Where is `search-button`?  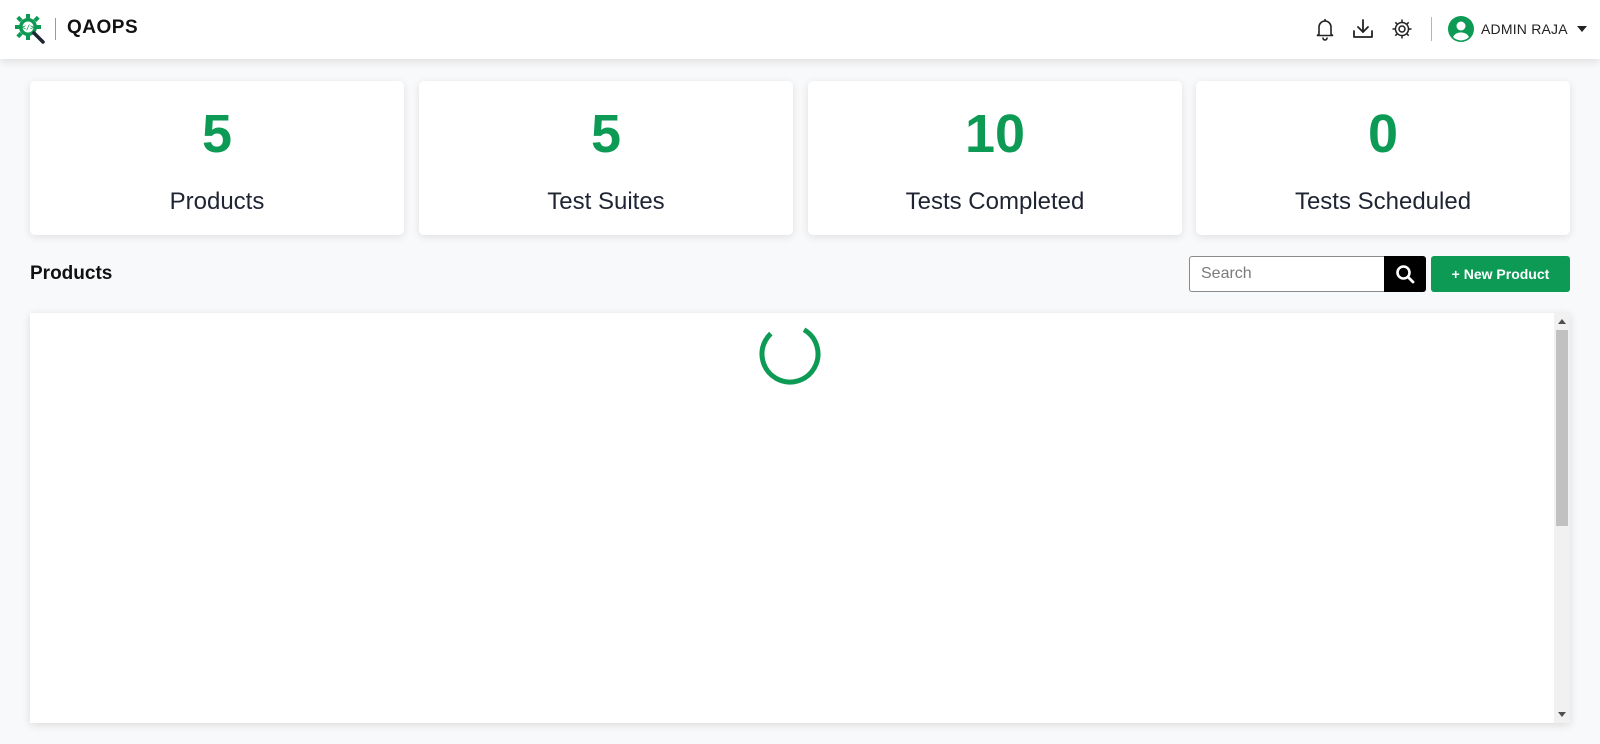 search-button is located at coordinates (1405, 274).